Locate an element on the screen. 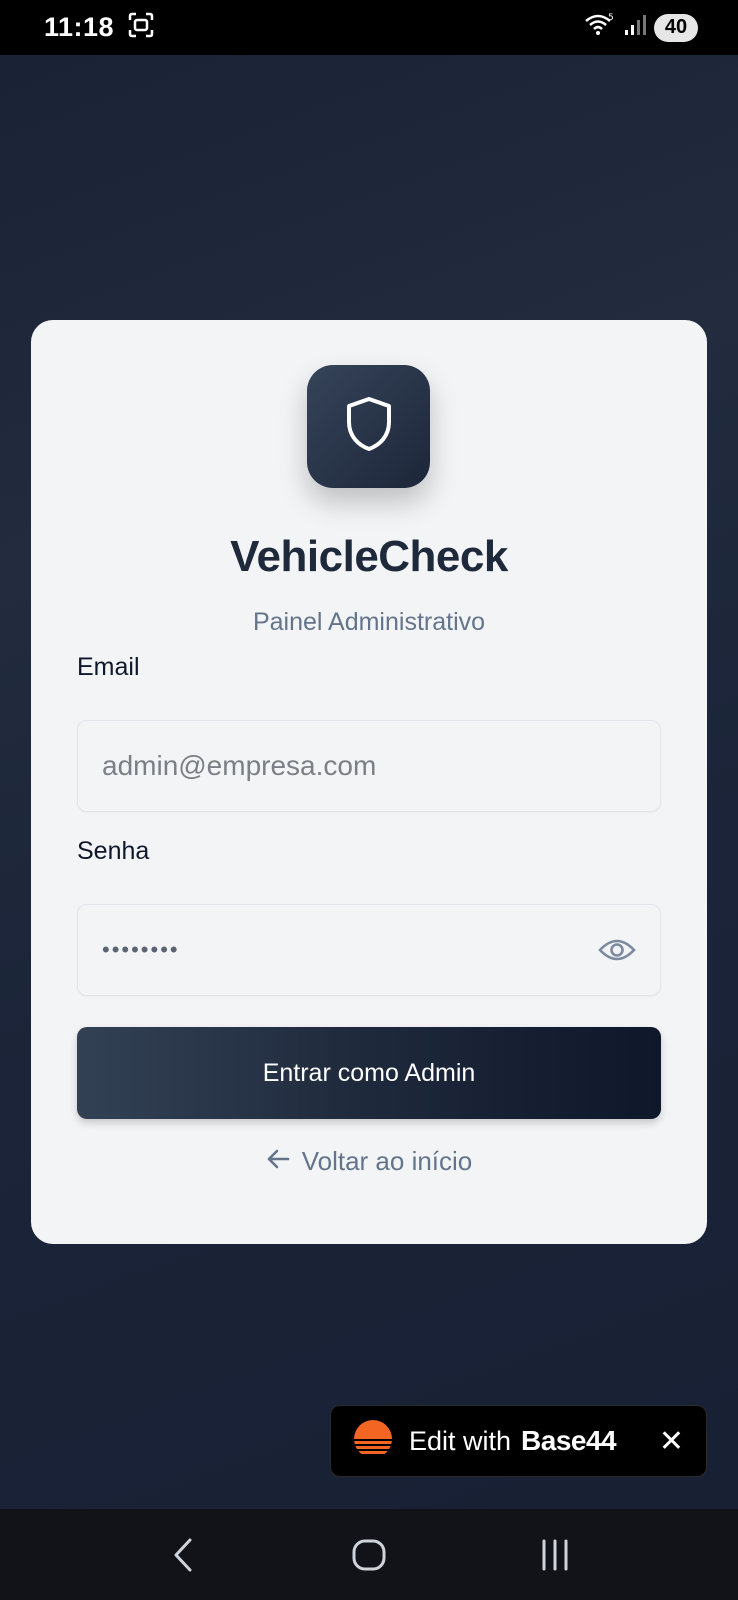 This screenshot has height=1600, width=738. password-value: •••••••• is located at coordinates (141, 949).